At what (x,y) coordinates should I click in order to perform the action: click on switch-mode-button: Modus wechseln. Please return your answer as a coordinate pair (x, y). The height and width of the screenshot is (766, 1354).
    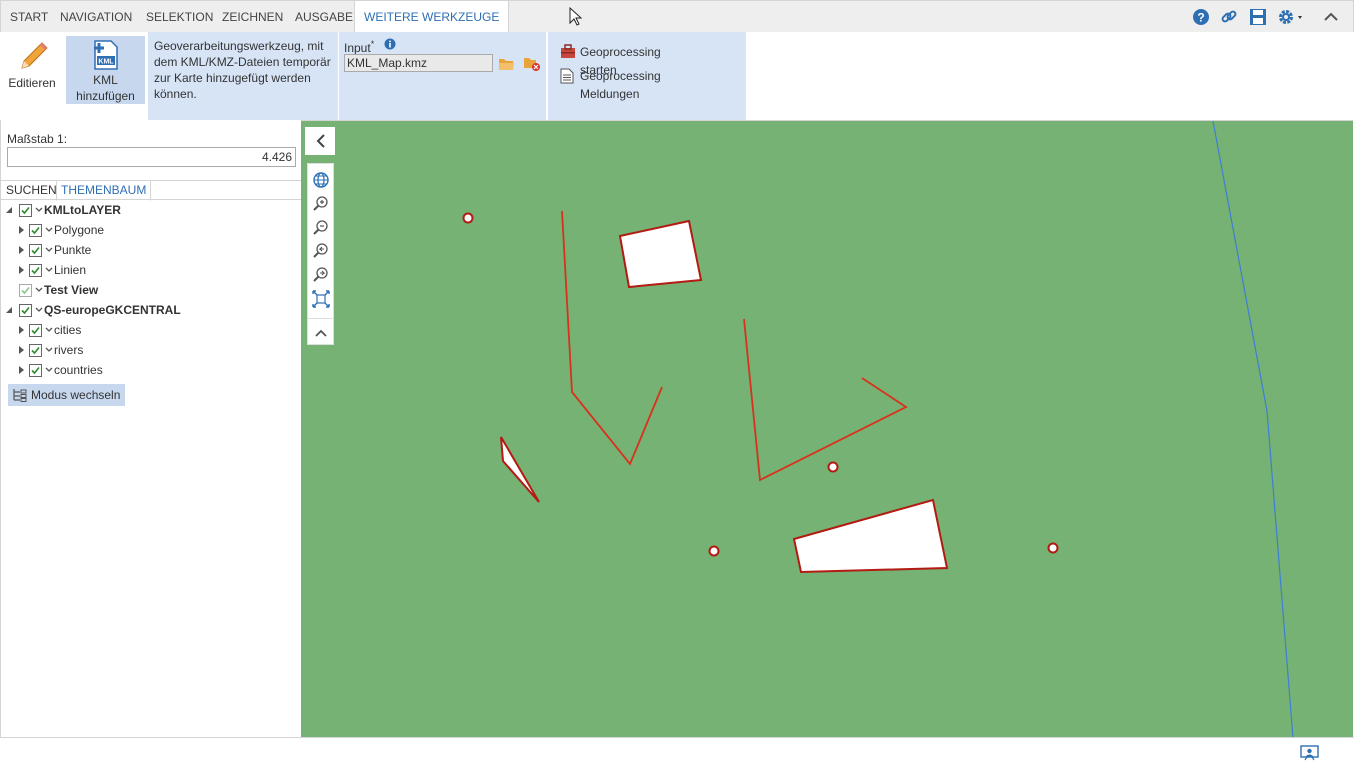
    Looking at the image, I should click on (66, 395).